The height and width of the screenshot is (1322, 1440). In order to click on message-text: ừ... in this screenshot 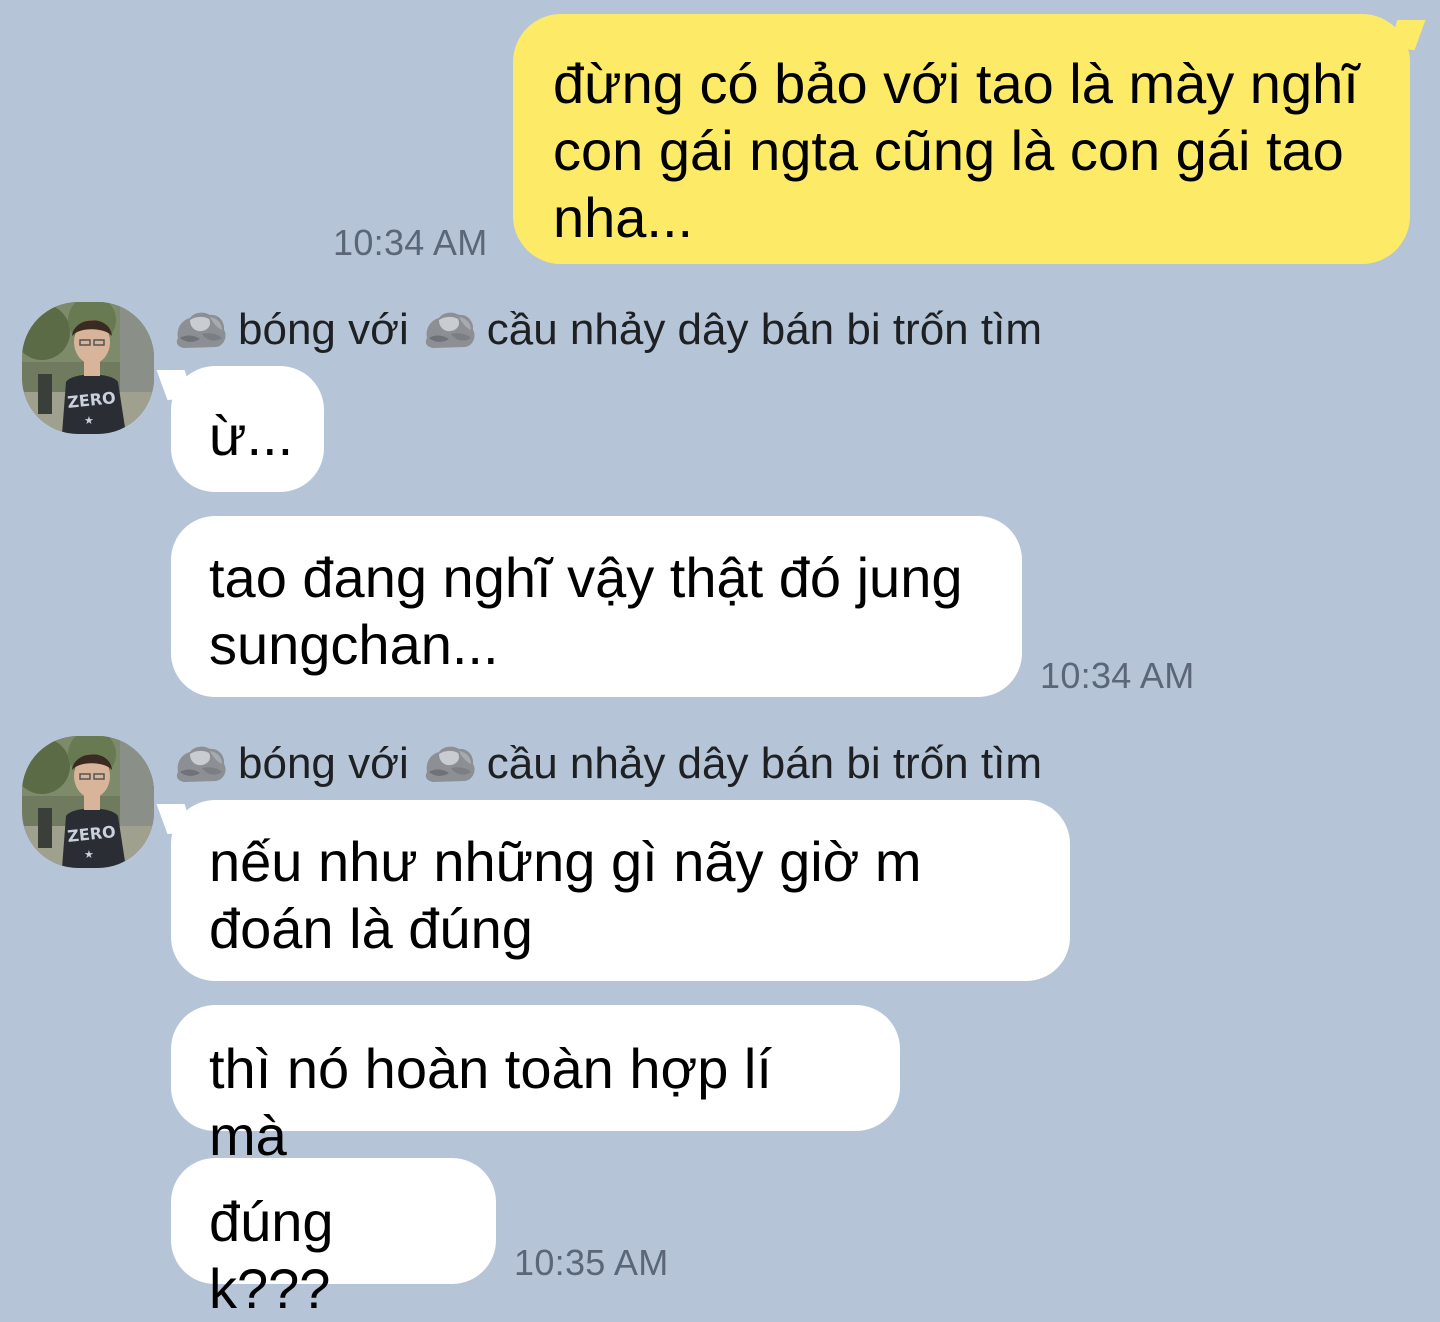, I will do `click(251, 435)`.